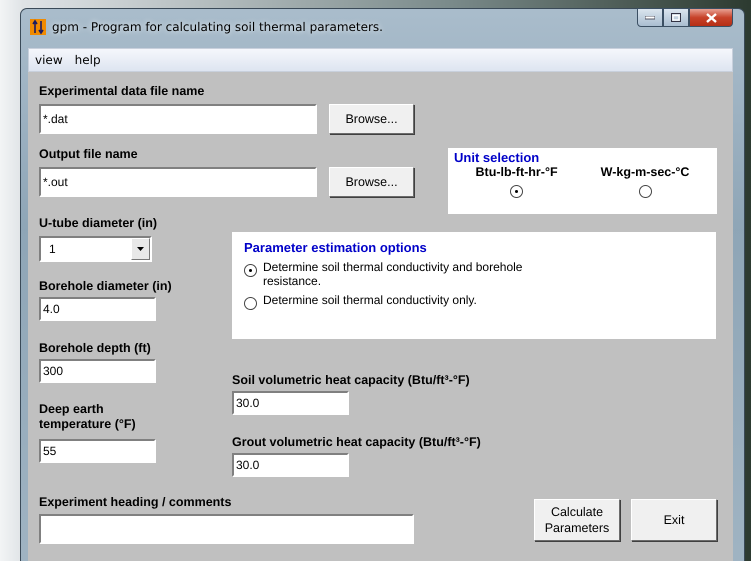  I want to click on maximize-icon, so click(676, 17).